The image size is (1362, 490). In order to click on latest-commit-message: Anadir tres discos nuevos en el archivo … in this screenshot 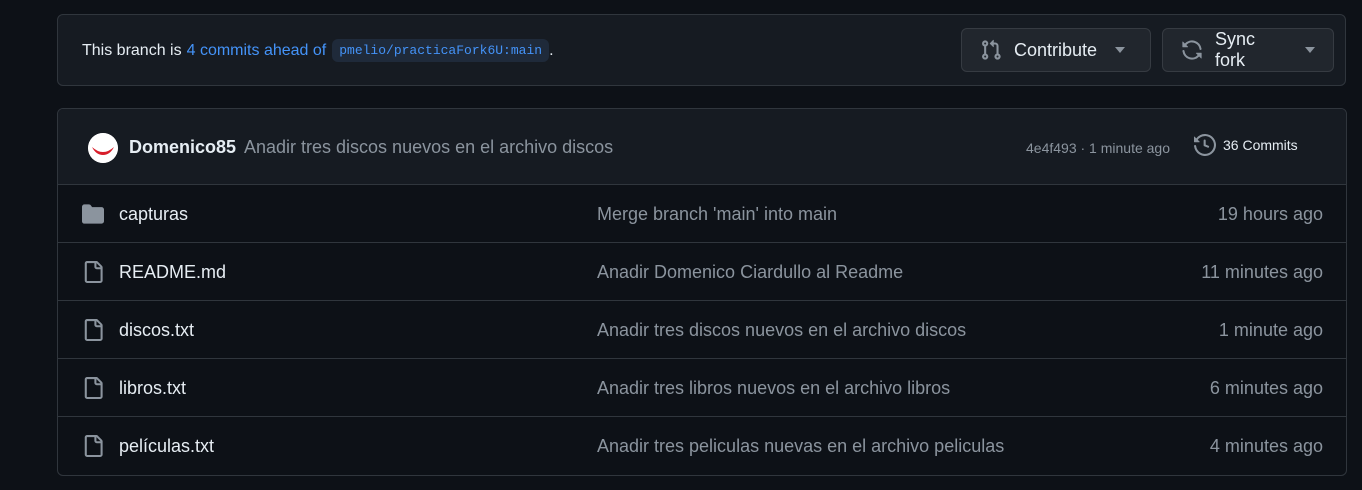, I will do `click(428, 147)`.